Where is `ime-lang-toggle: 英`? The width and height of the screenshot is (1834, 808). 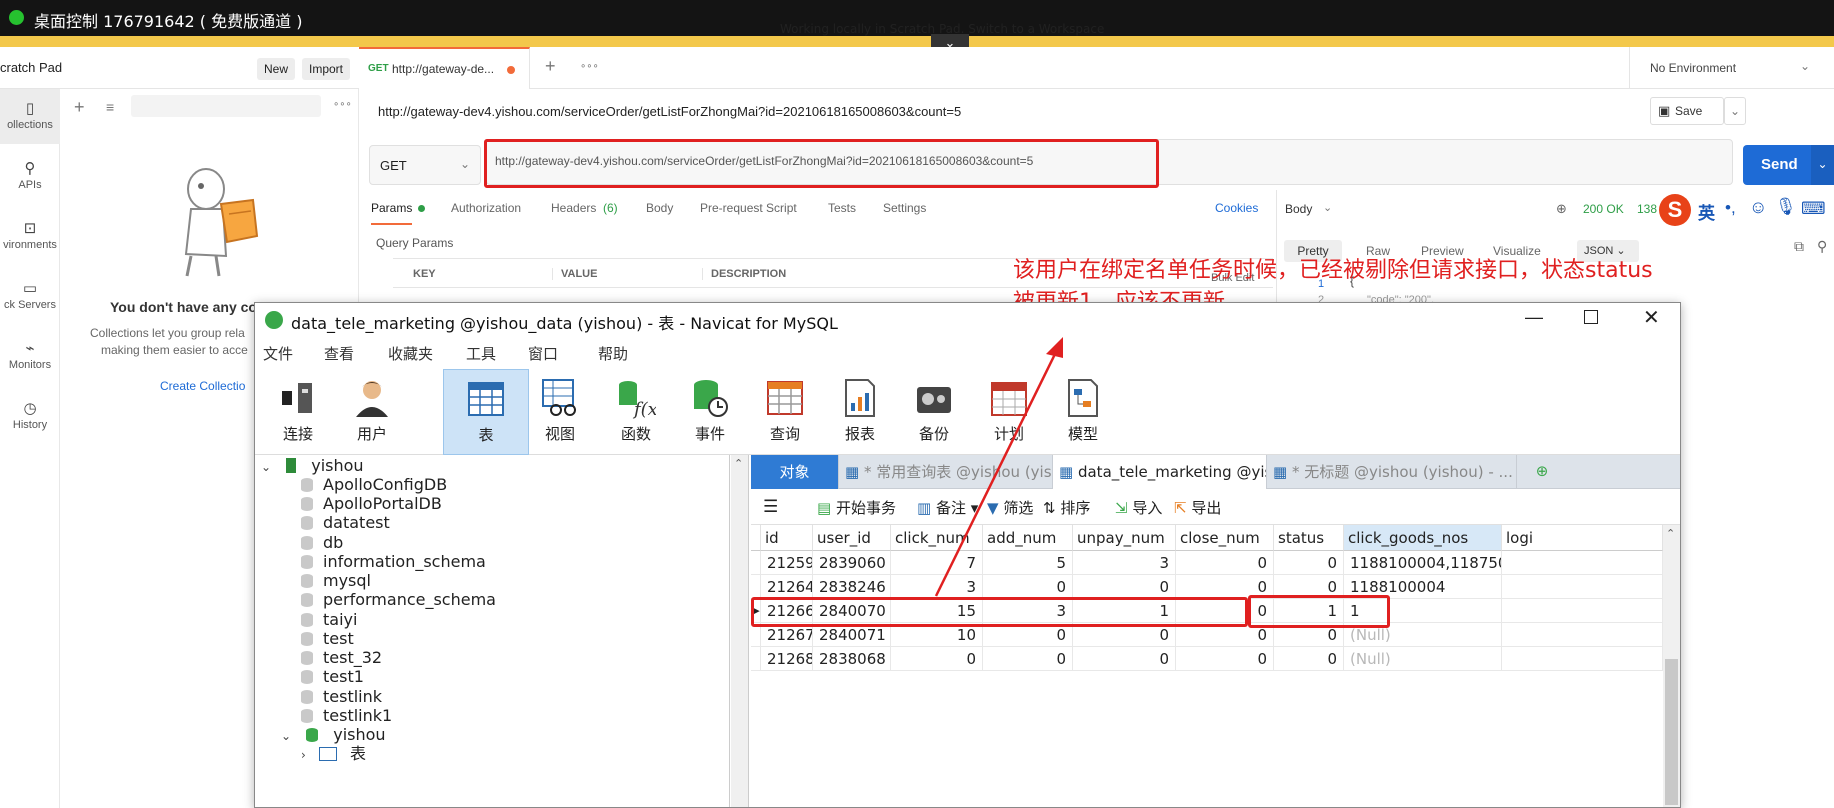 ime-lang-toggle: 英 is located at coordinates (1706, 211).